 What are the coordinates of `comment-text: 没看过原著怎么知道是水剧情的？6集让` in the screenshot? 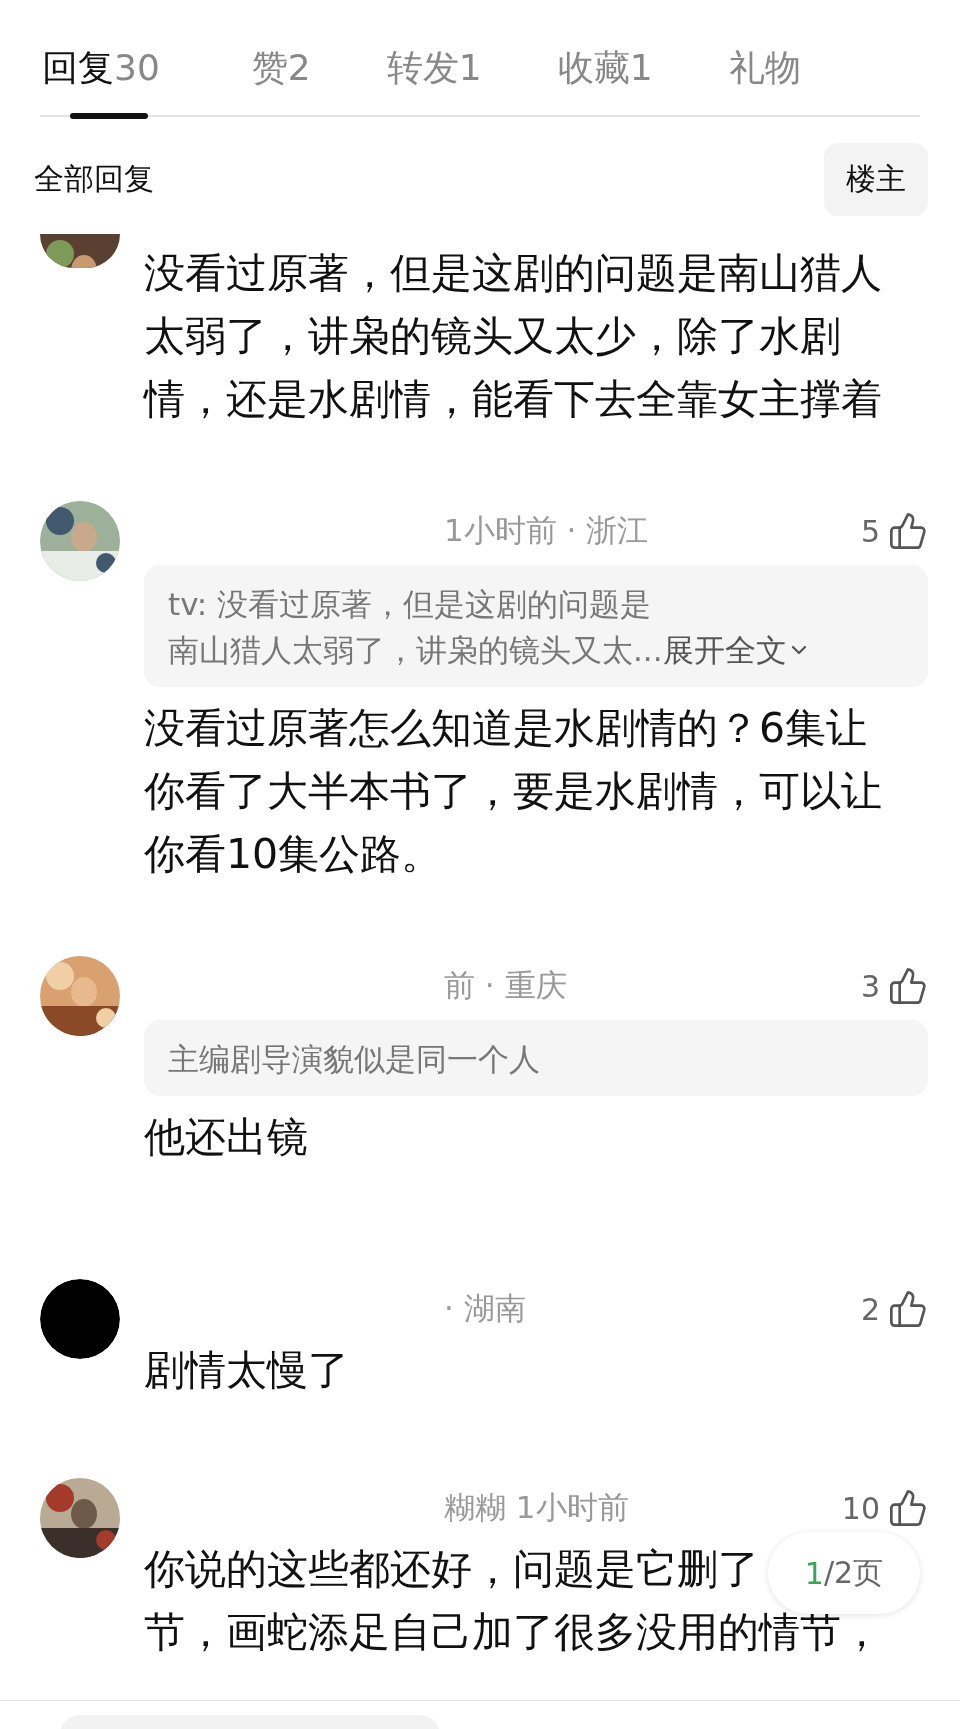 It's located at (506, 728).